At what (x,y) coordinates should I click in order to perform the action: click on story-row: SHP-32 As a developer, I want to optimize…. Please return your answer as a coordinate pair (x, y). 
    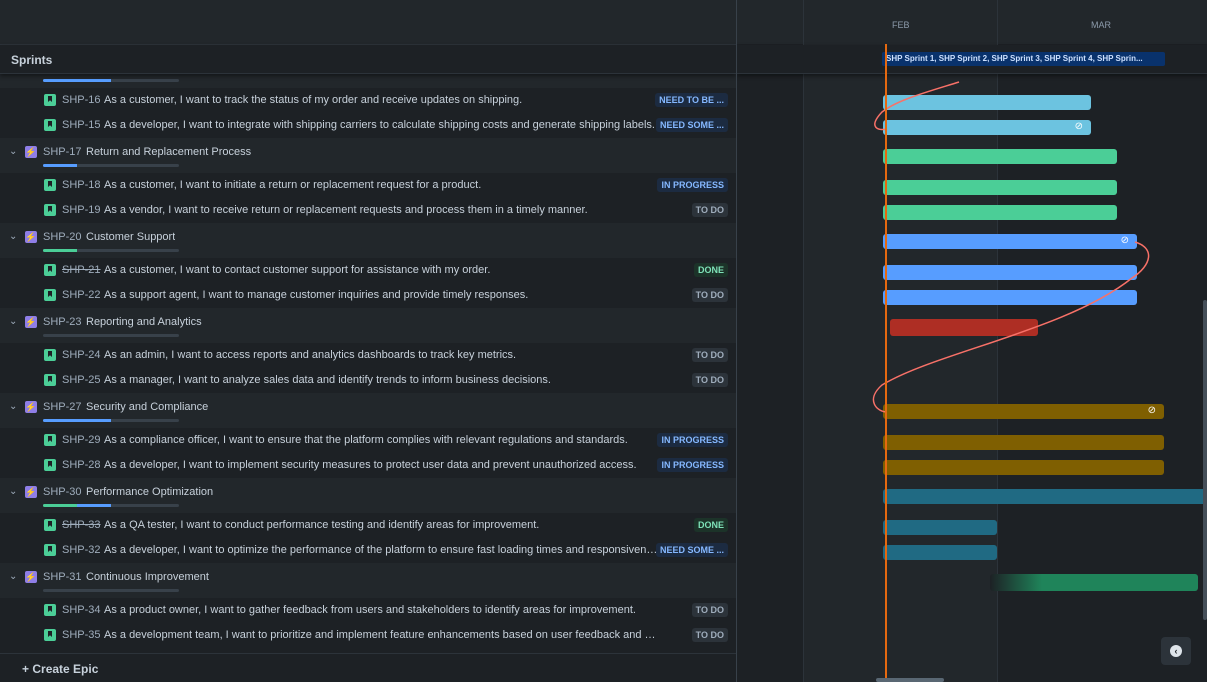
    Looking at the image, I should click on (368, 550).